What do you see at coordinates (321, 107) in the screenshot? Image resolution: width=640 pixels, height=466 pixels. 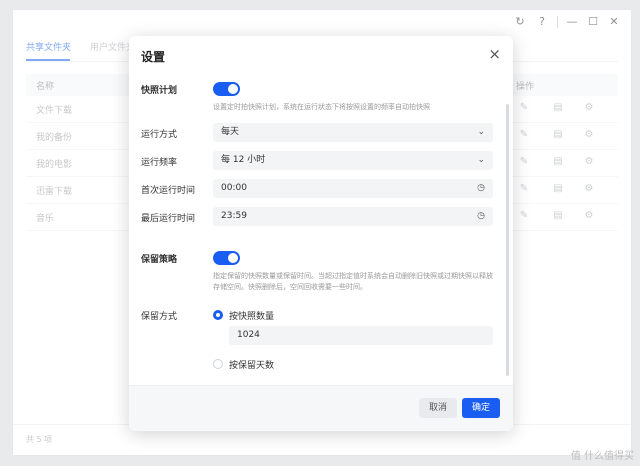 I see `snapshot-plan-hint: 设置定时拍快照计划，系统在运行状态下将按照设置的频率自动拍快照` at bounding box center [321, 107].